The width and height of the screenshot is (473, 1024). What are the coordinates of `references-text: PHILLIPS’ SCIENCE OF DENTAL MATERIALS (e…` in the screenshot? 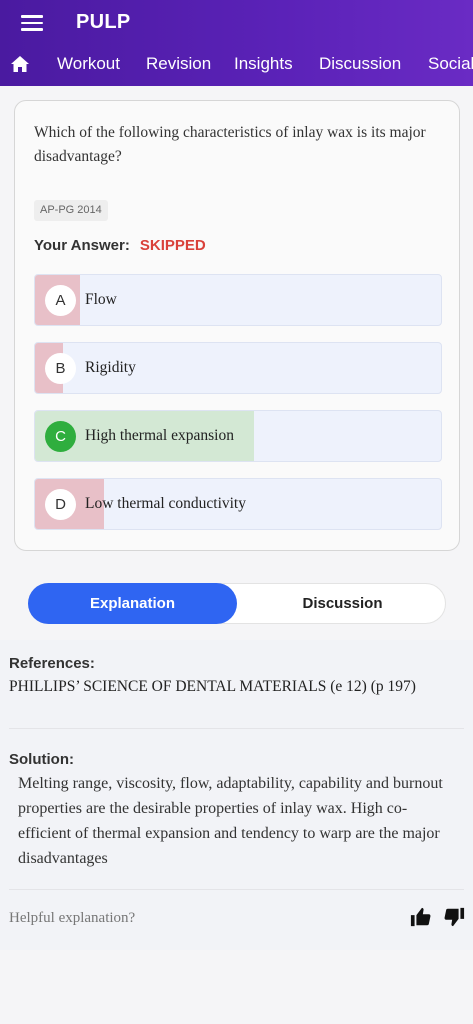 It's located at (212, 686).